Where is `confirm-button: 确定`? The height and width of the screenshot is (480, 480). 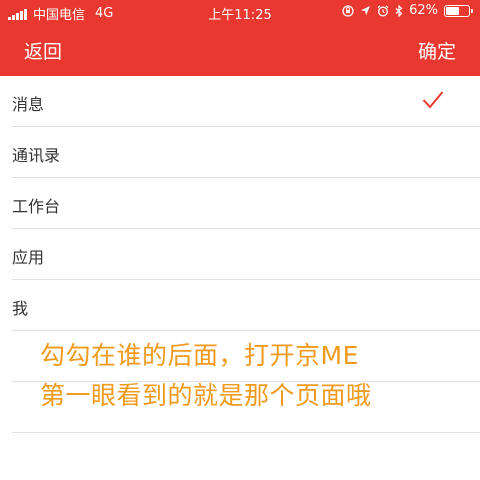
confirm-button: 确定 is located at coordinates (437, 50).